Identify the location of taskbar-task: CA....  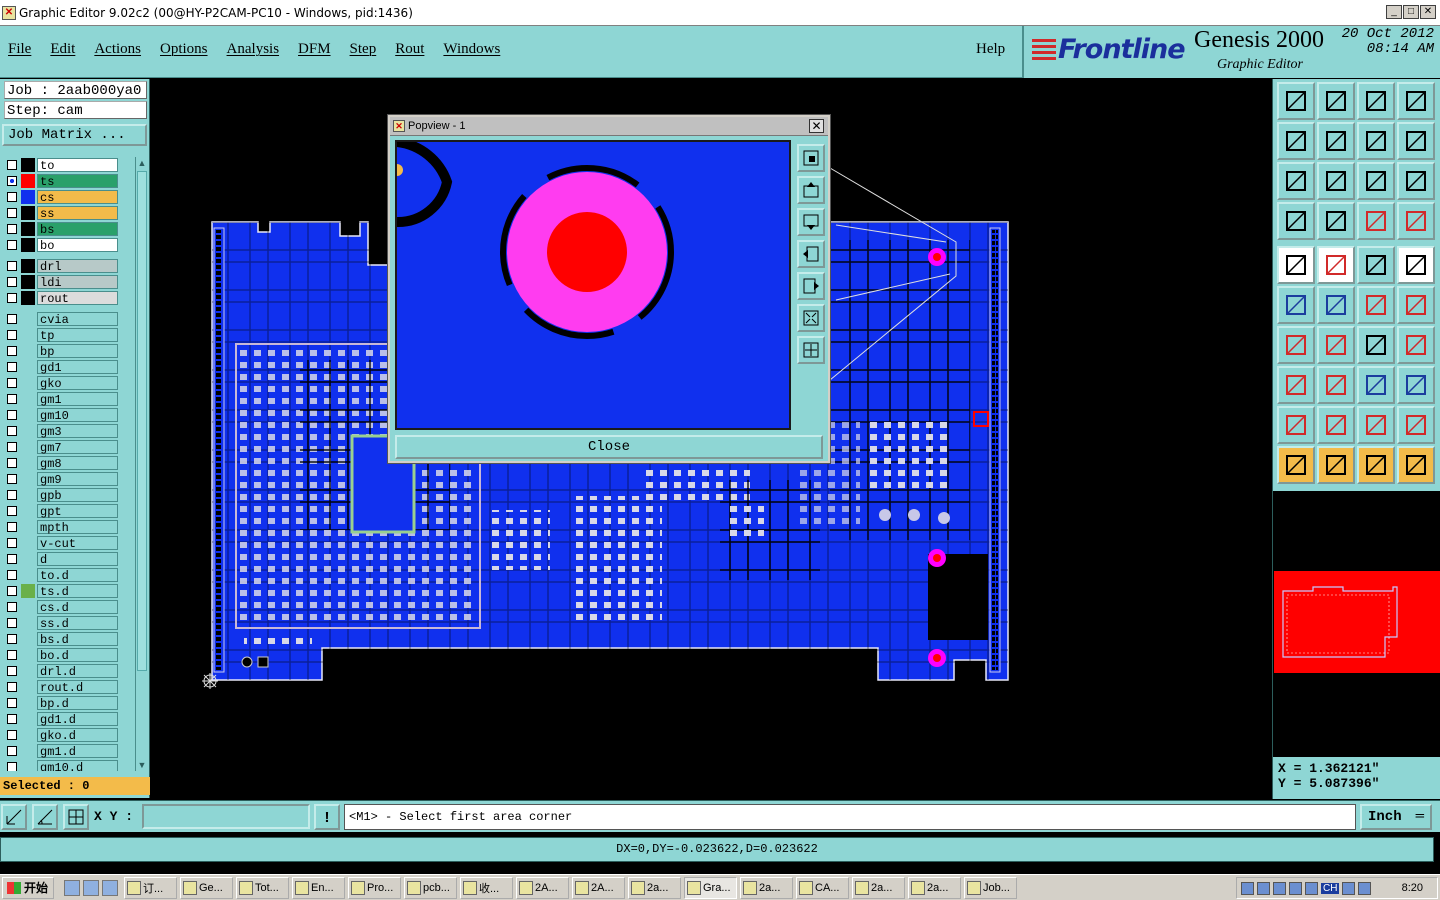
(822, 887).